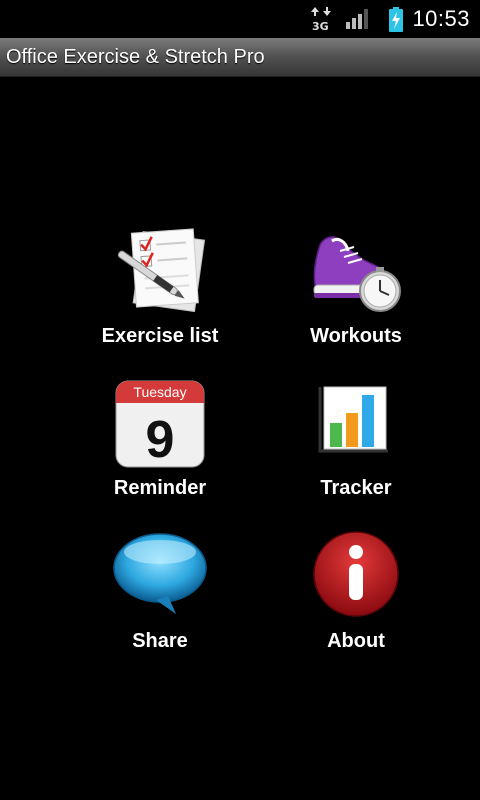 This screenshot has height=800, width=480. Describe the element at coordinates (358, 21) in the screenshot. I see `signal-strength-icon` at that location.